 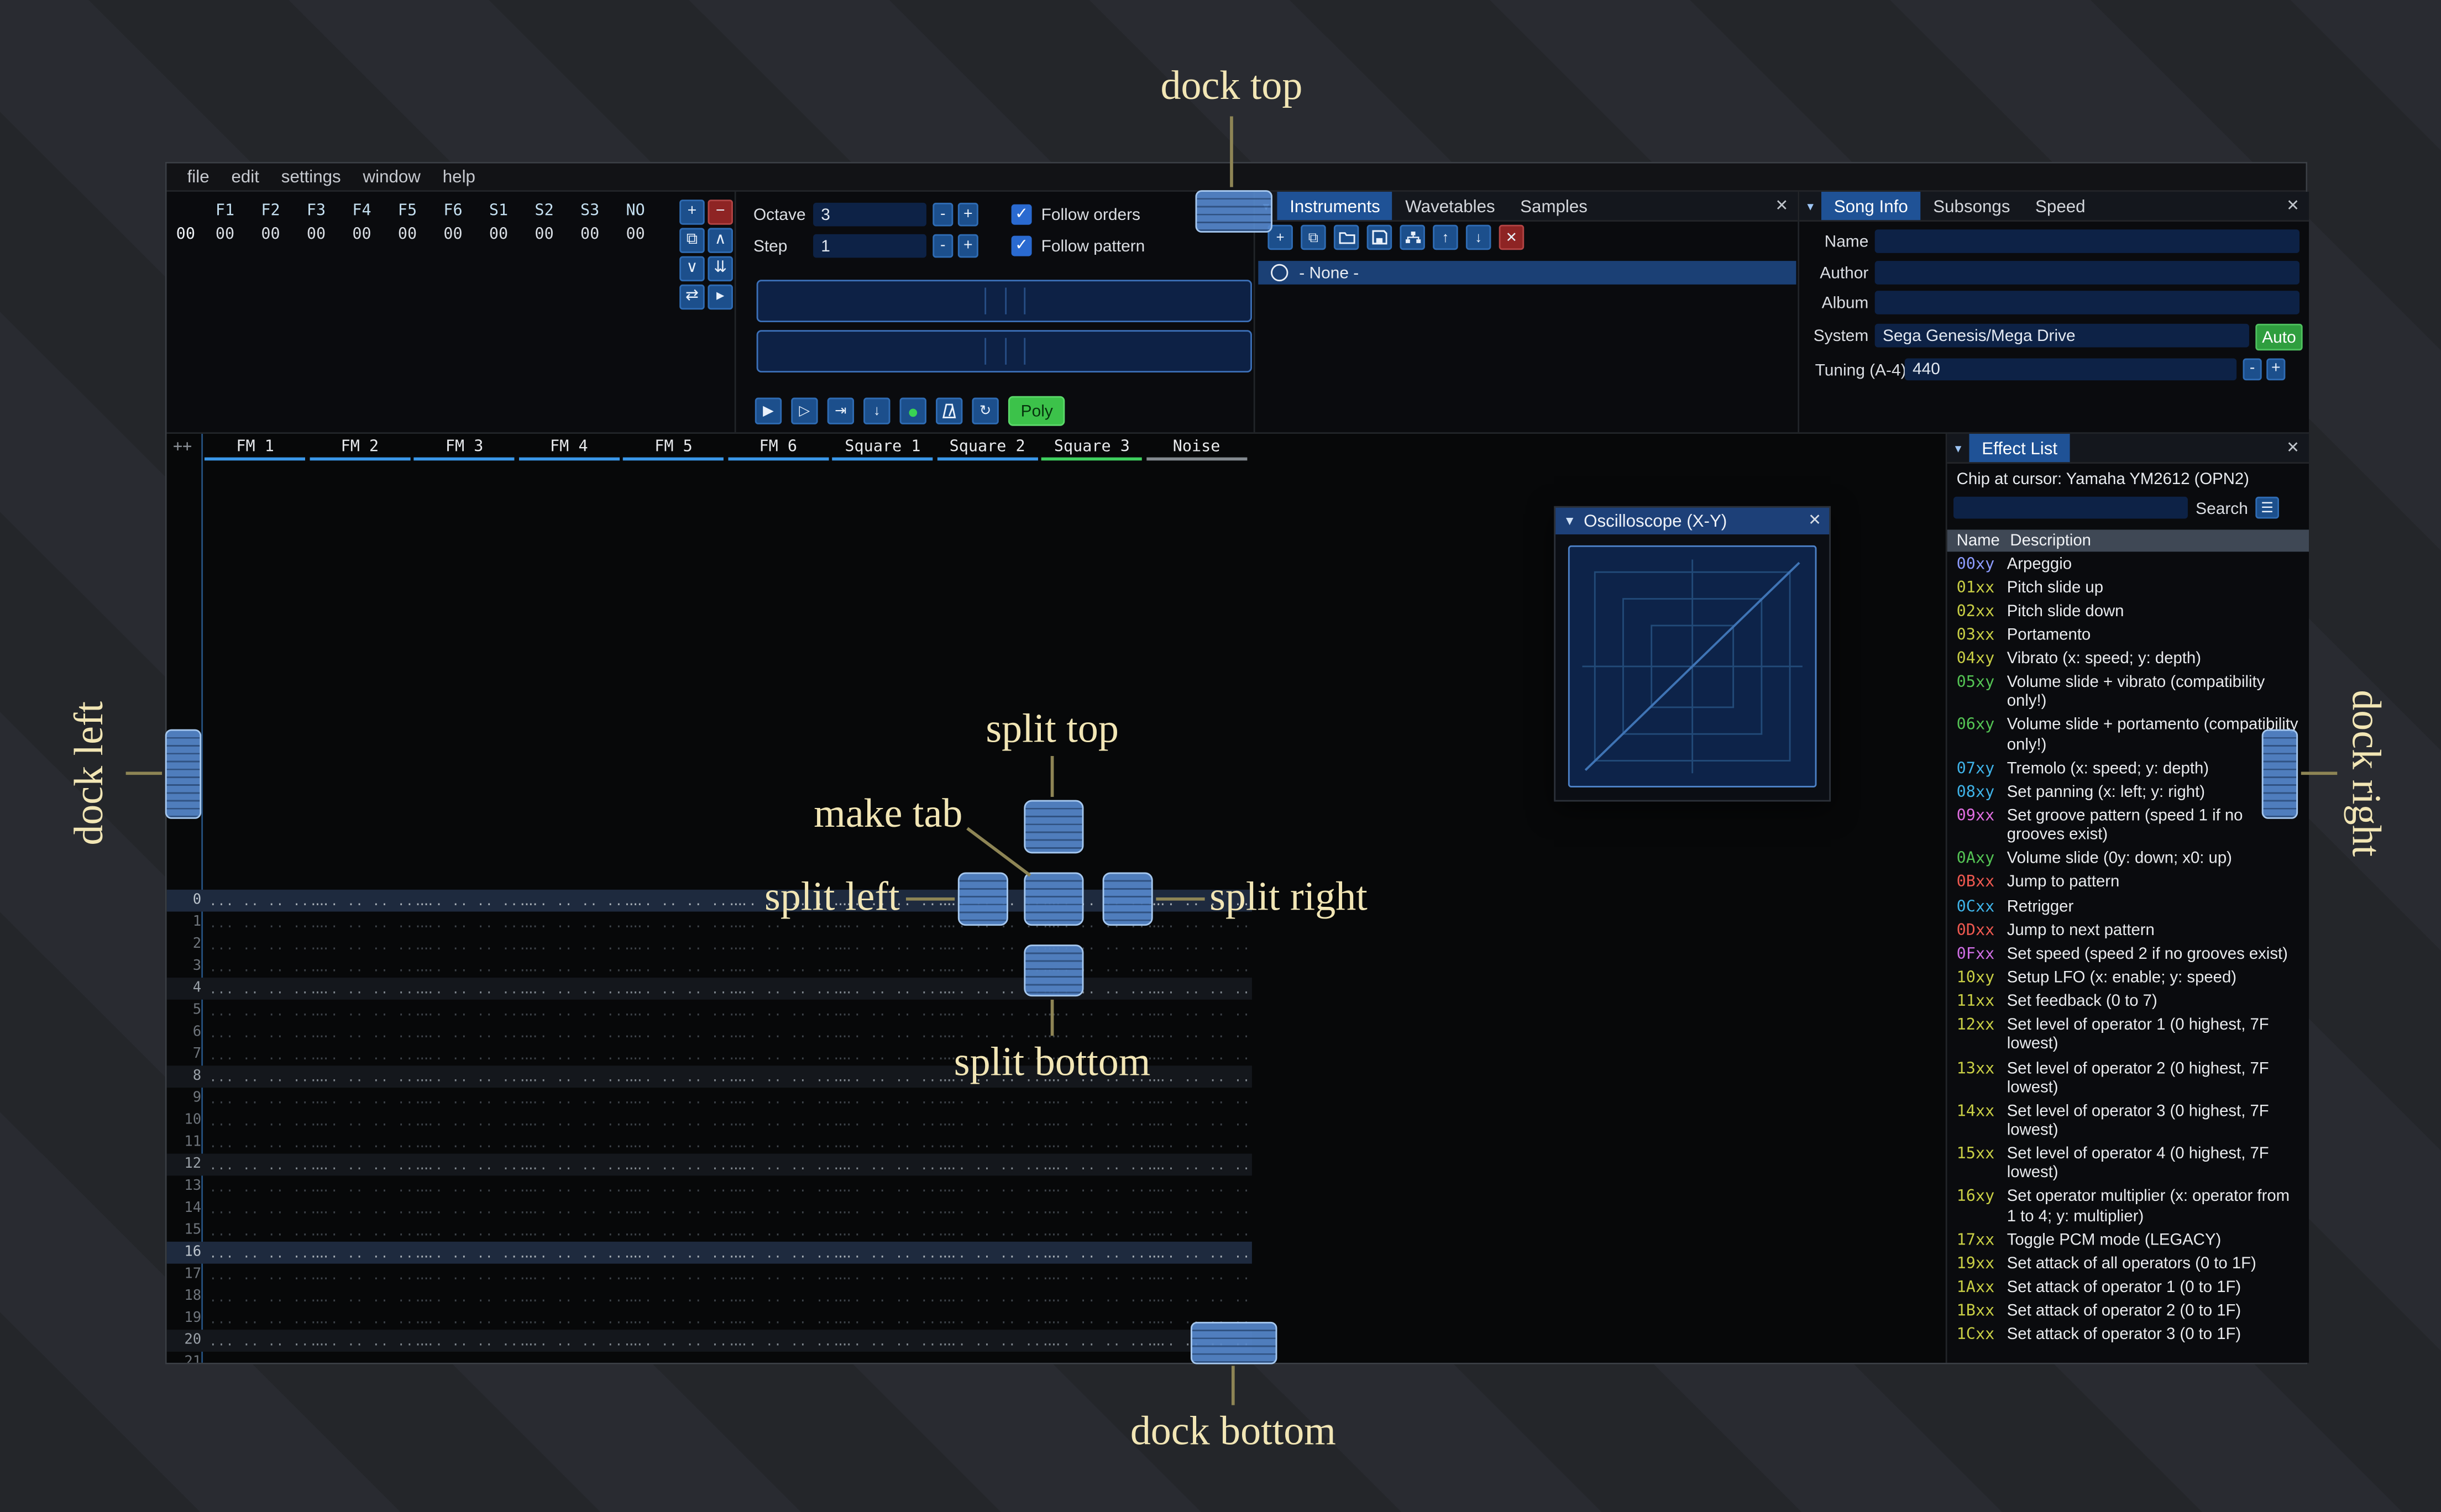 I want to click on channel-header-square-1: Square 1, so click(x=882, y=449).